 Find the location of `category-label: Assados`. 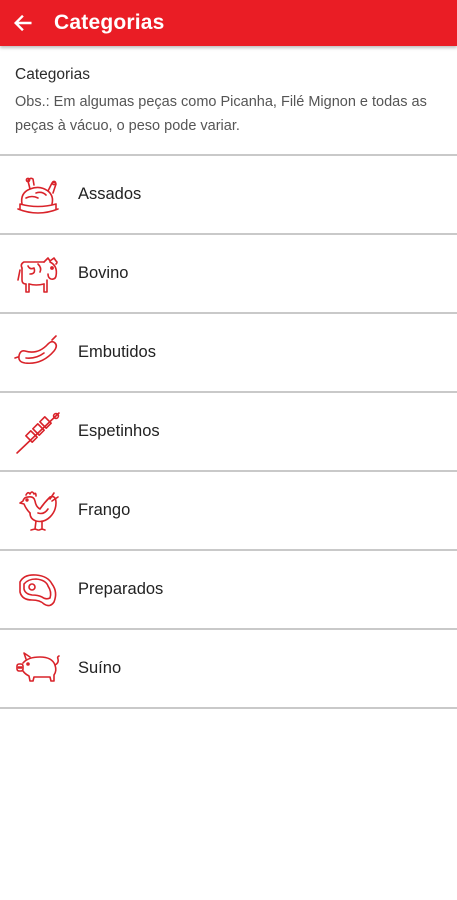

category-label: Assados is located at coordinates (110, 194).